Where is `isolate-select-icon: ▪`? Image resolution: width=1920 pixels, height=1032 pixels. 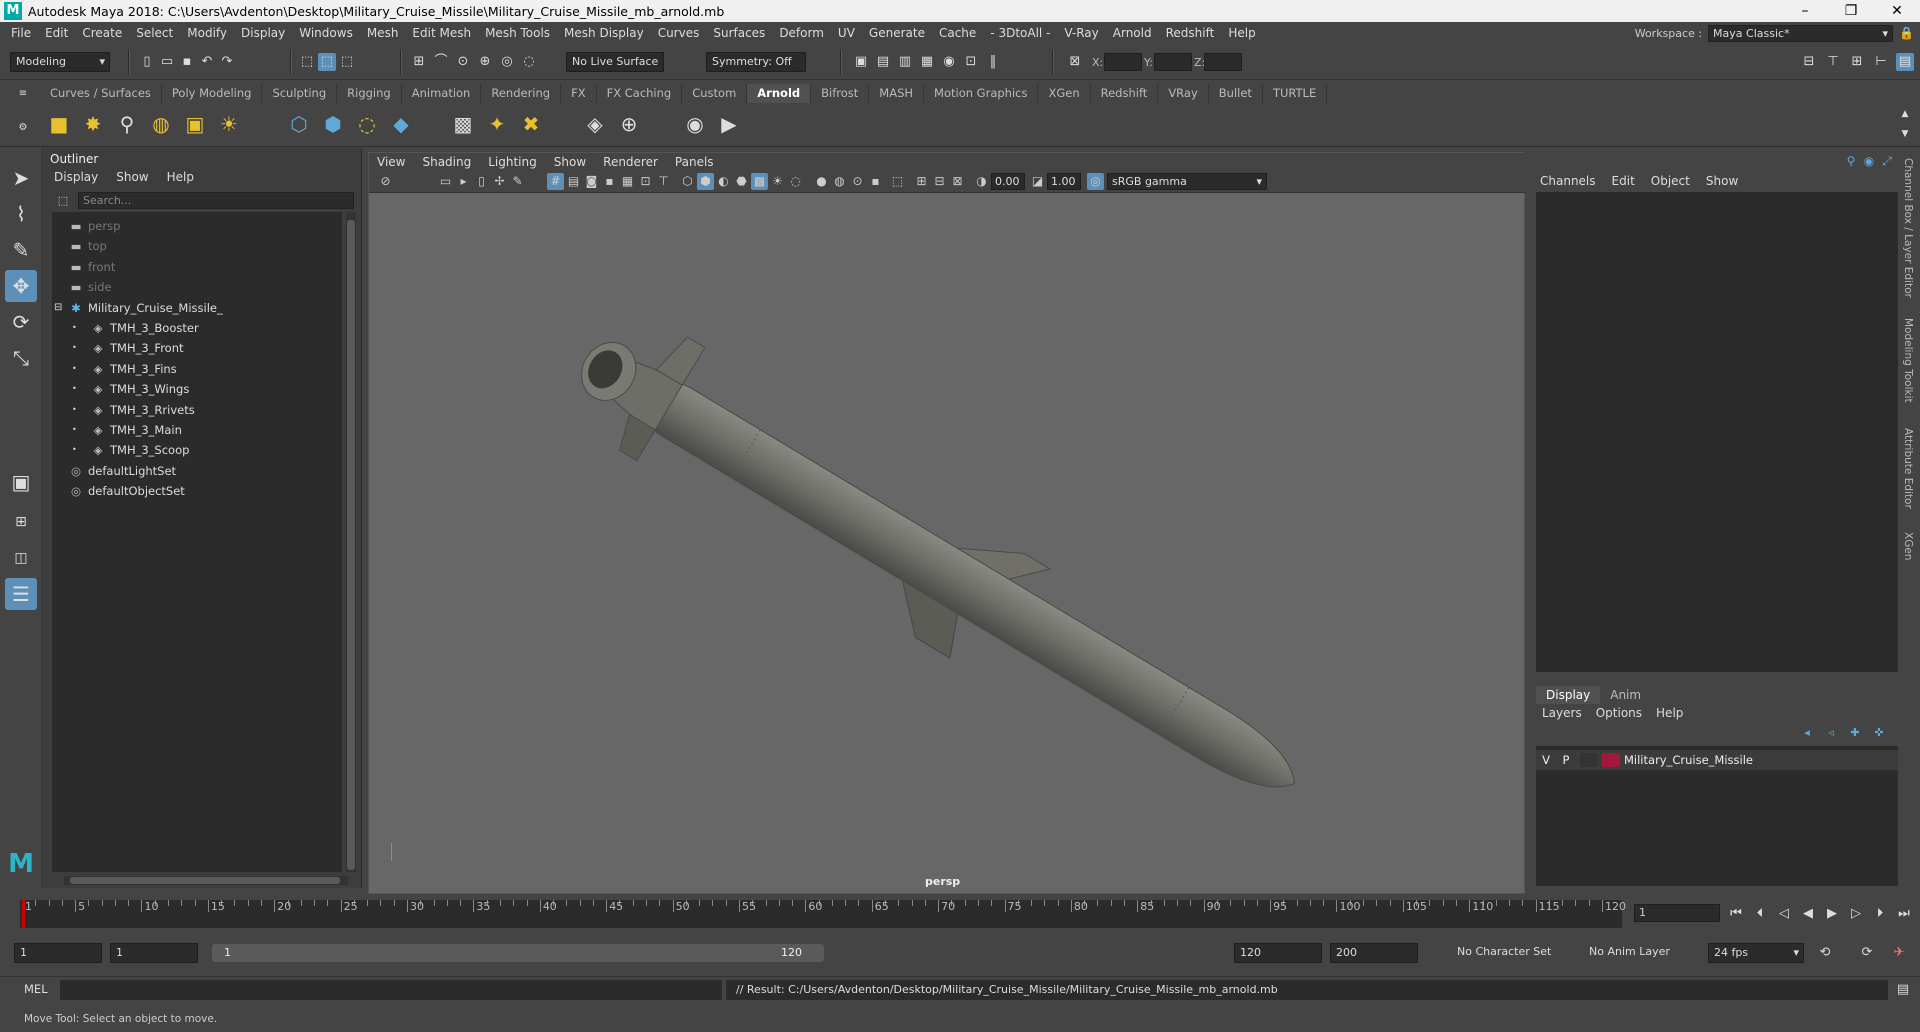
isolate-select-icon: ▪ is located at coordinates (875, 181).